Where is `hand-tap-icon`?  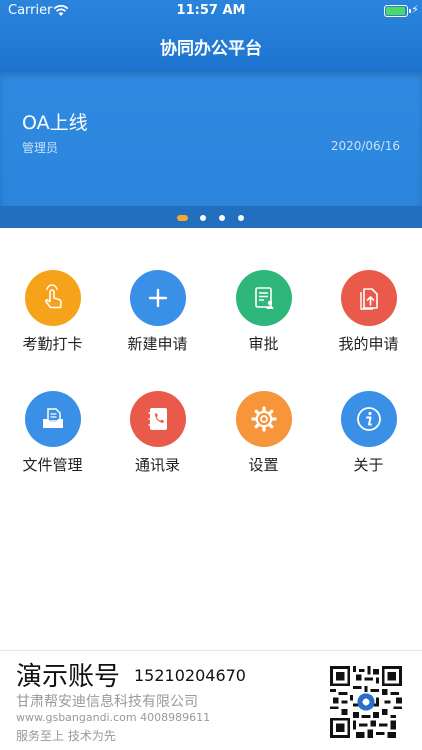
hand-tap-icon is located at coordinates (53, 296).